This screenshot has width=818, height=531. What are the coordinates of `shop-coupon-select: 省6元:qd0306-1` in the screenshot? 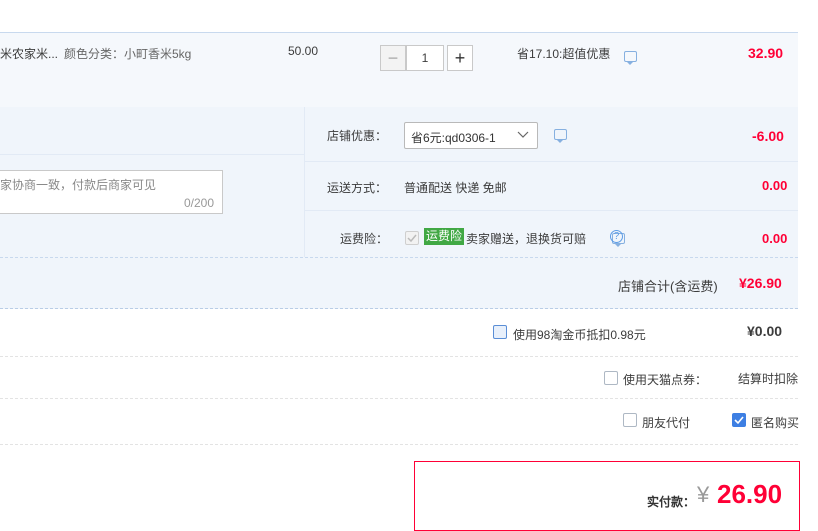 It's located at (471, 135).